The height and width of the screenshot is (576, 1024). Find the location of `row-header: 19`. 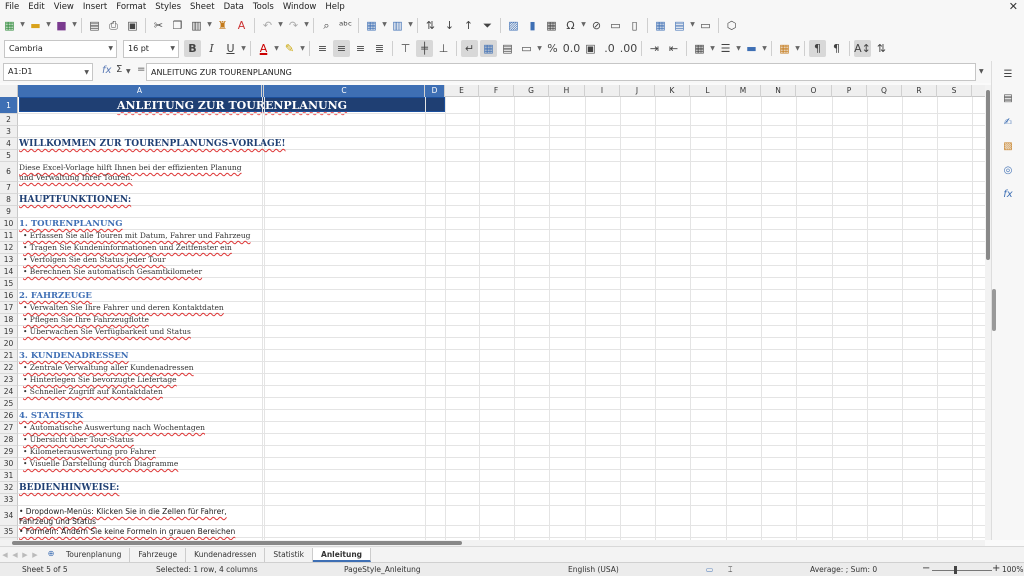

row-header: 19 is located at coordinates (9, 332).